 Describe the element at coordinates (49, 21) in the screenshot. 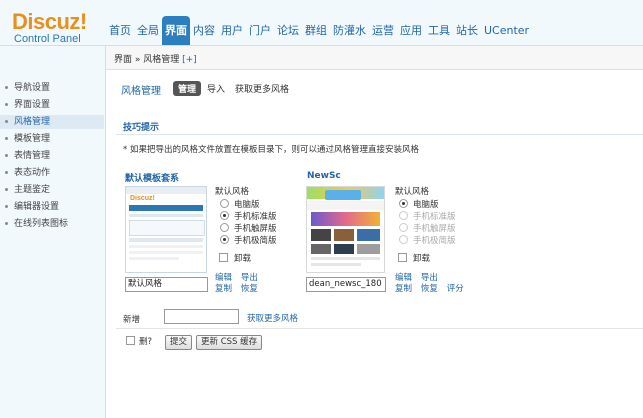

I see `logo: Discuz!` at that location.